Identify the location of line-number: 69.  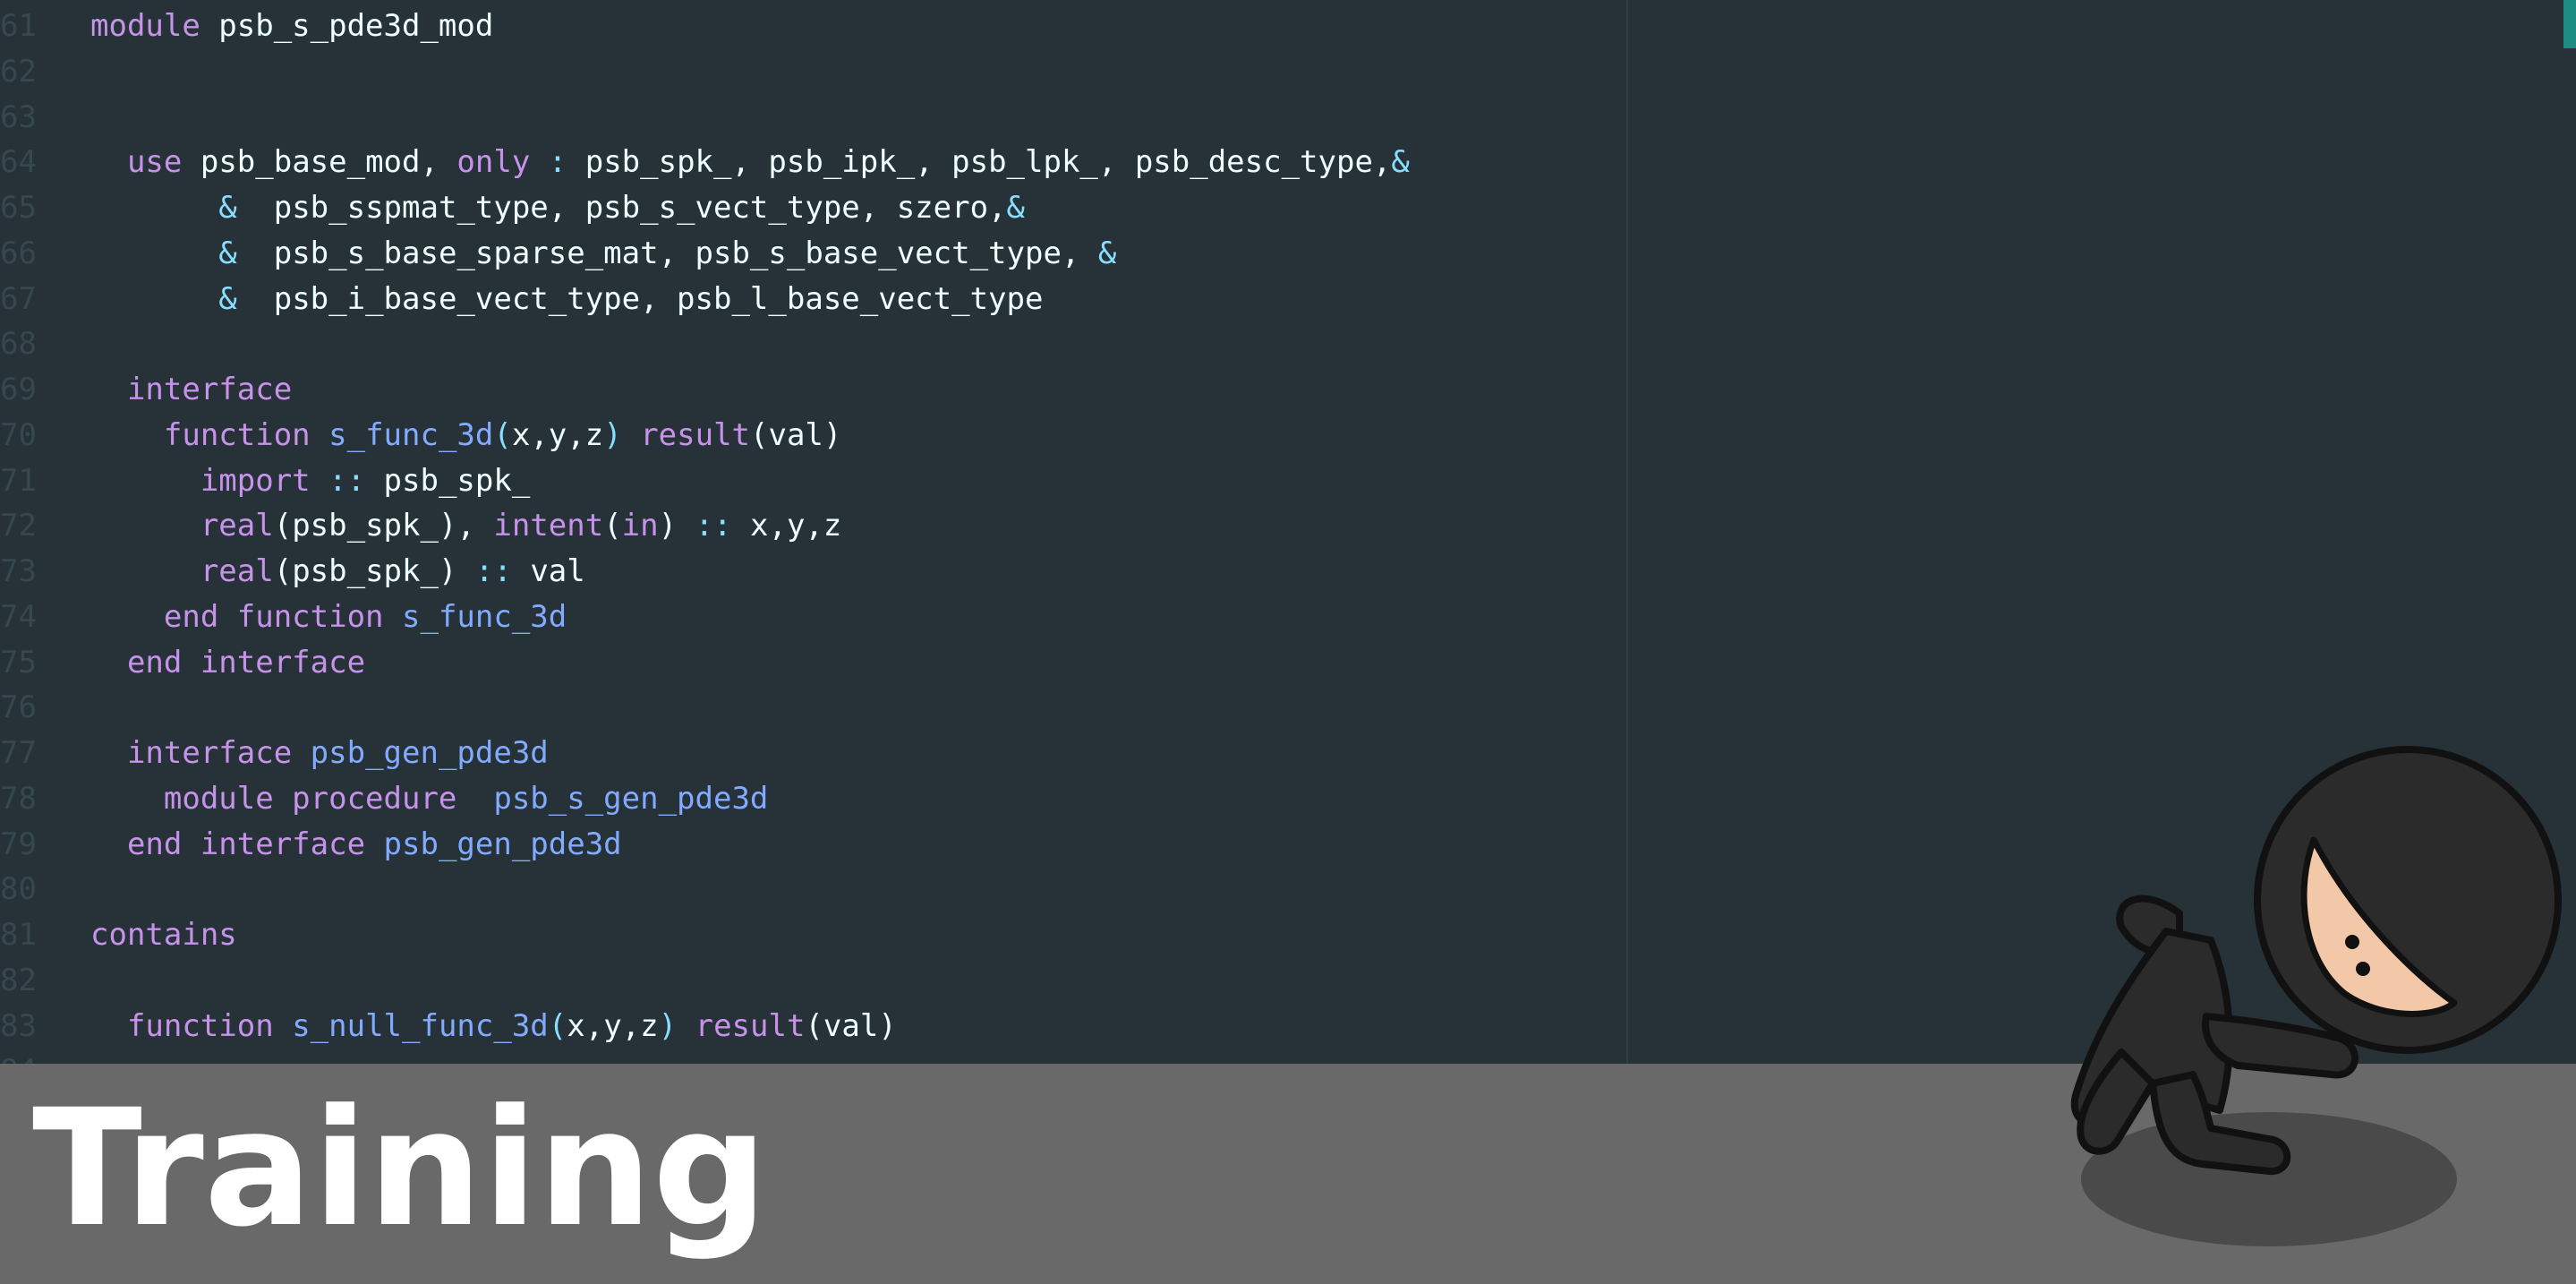
(18, 389).